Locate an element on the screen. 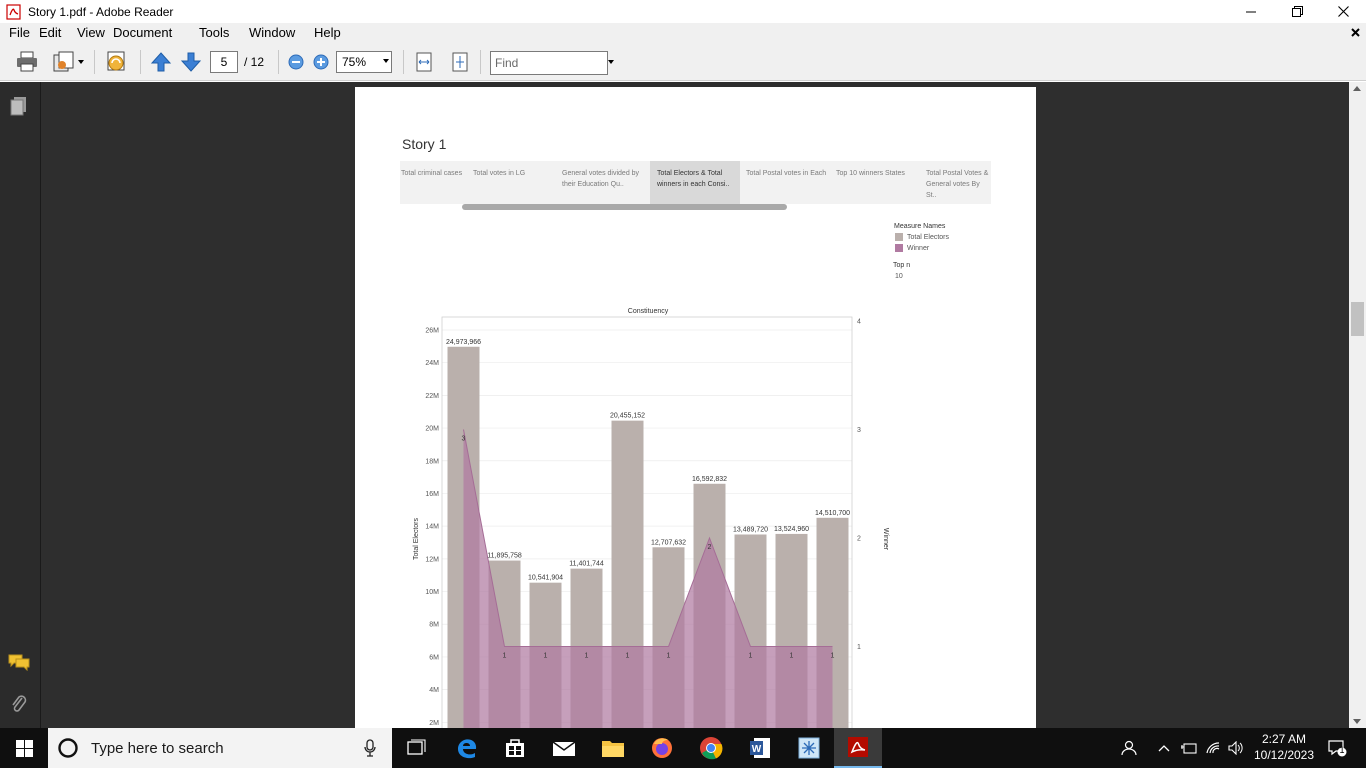 This screenshot has width=1366, height=768. word-icon: W is located at coordinates (760, 748).